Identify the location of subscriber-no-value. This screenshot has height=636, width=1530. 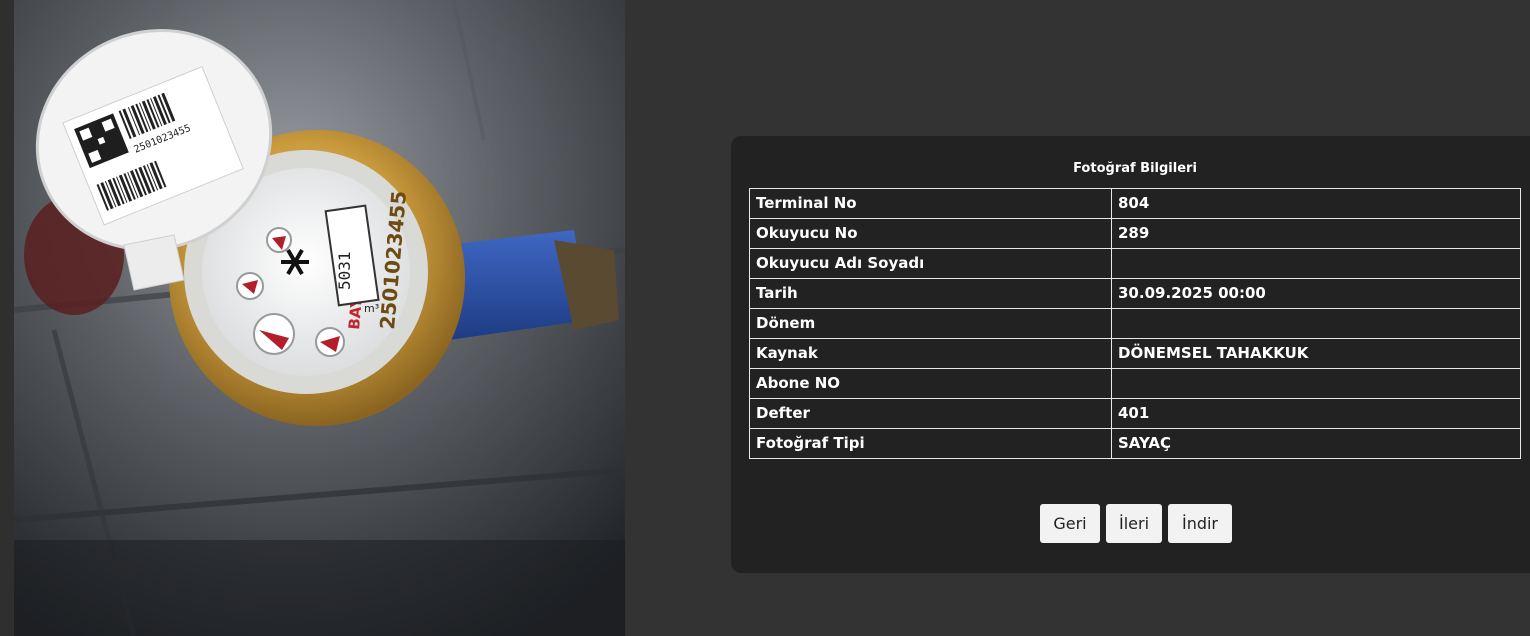
(1316, 383).